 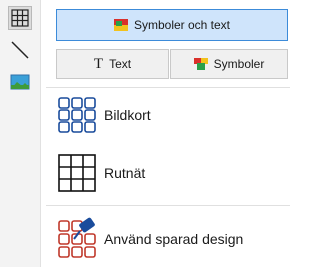 I want to click on picture-cards-icon, so click(x=77, y=115).